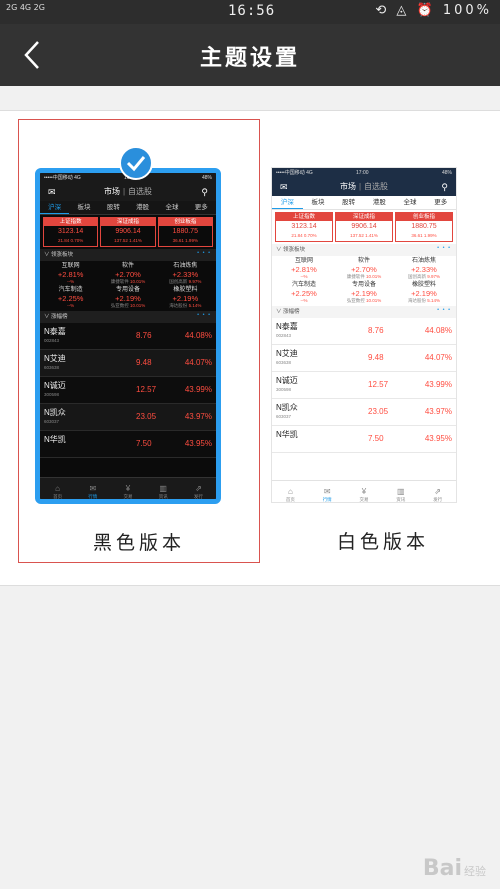  I want to click on theme-label-light: 白色版本, so click(382, 542).